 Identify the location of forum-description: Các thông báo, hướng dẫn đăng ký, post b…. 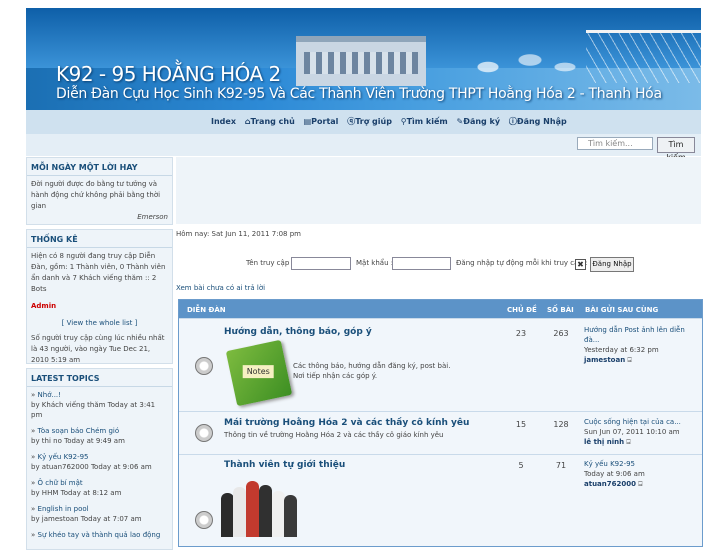
(372, 371).